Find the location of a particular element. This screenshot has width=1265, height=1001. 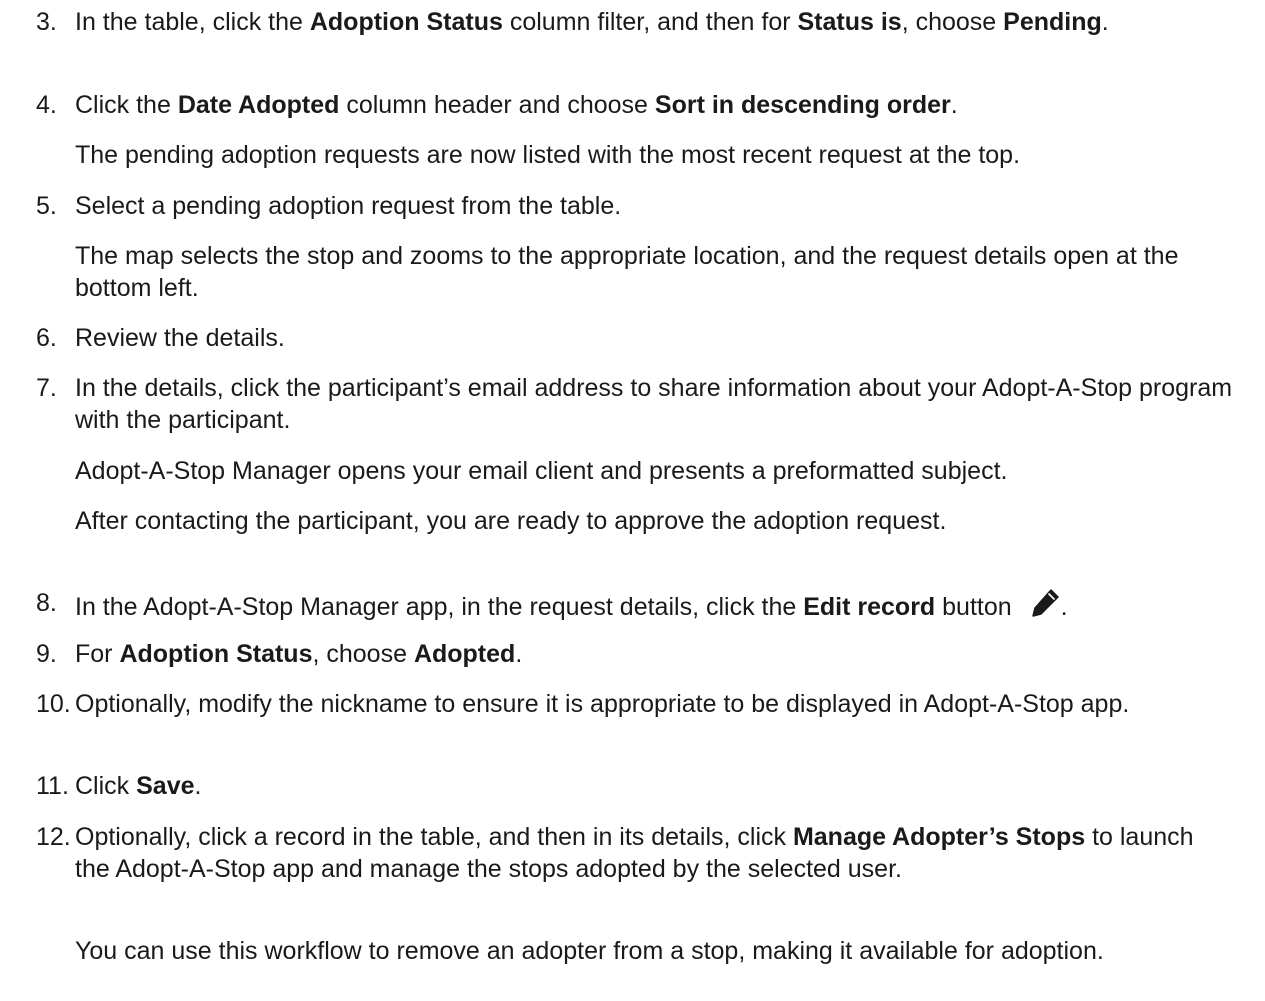

step-number: 6. is located at coordinates (46, 338).